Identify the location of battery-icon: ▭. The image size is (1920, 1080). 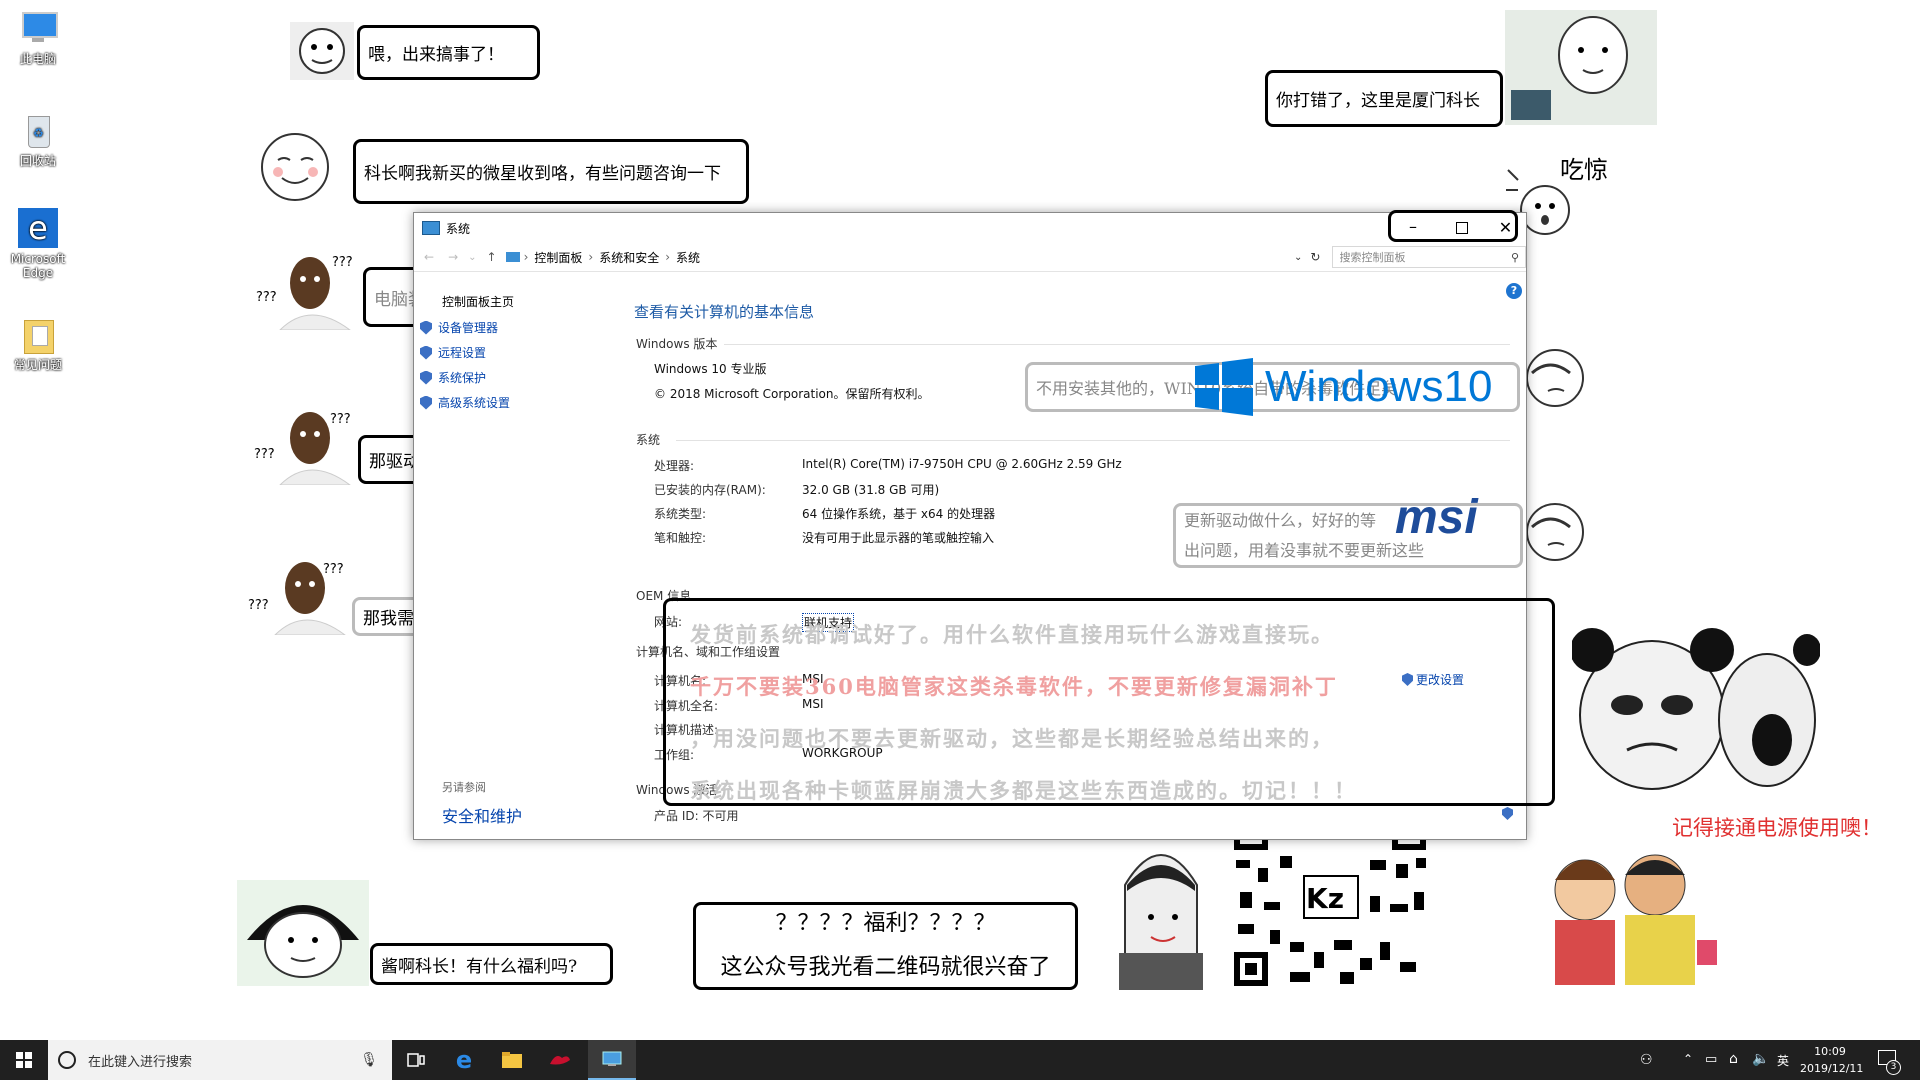
(1711, 1059).